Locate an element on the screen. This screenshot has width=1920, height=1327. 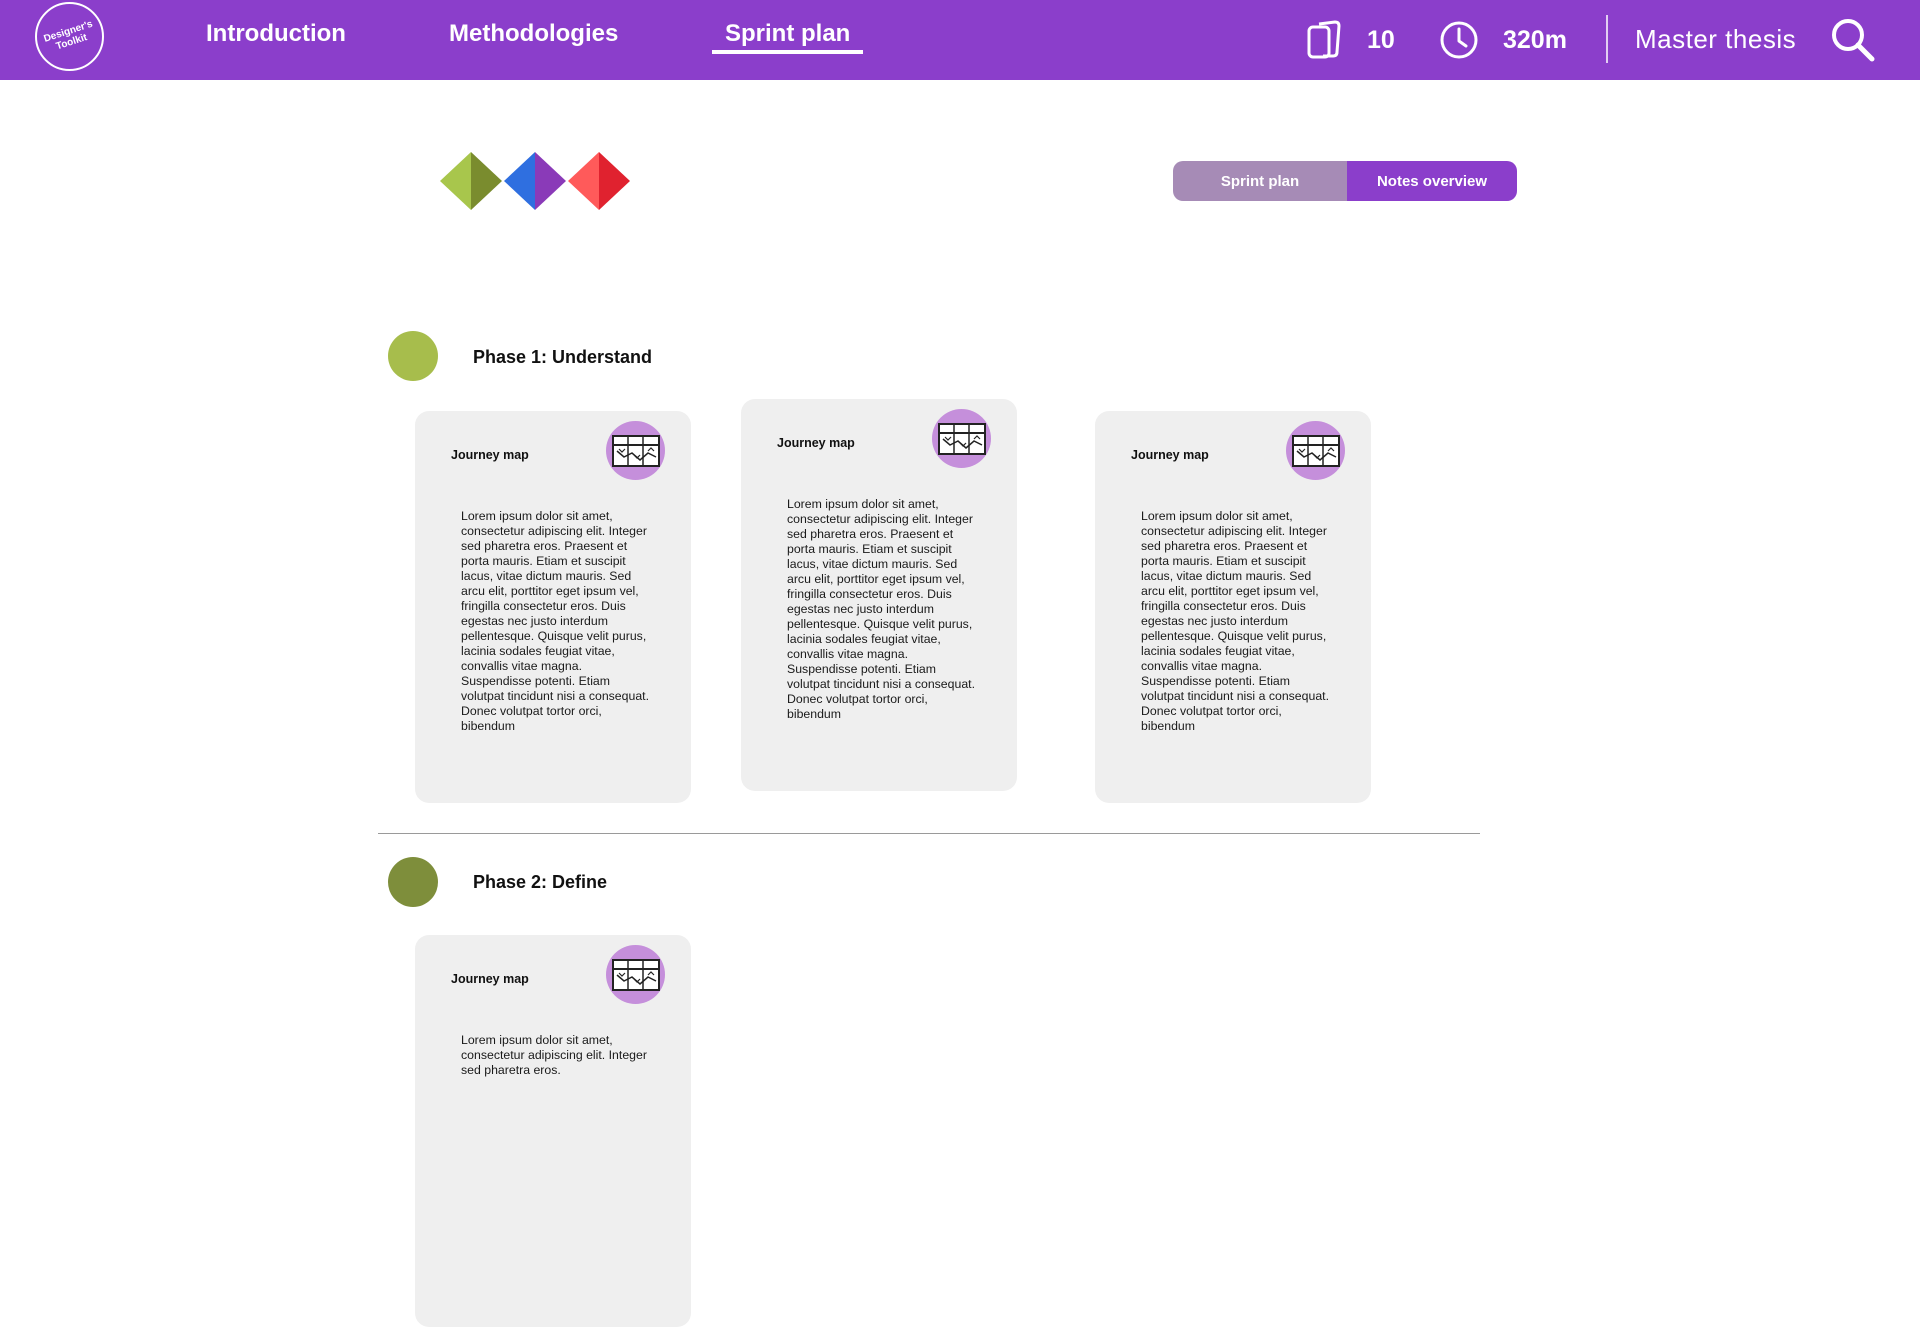
phase-diamonds-graphic is located at coordinates (537, 183).